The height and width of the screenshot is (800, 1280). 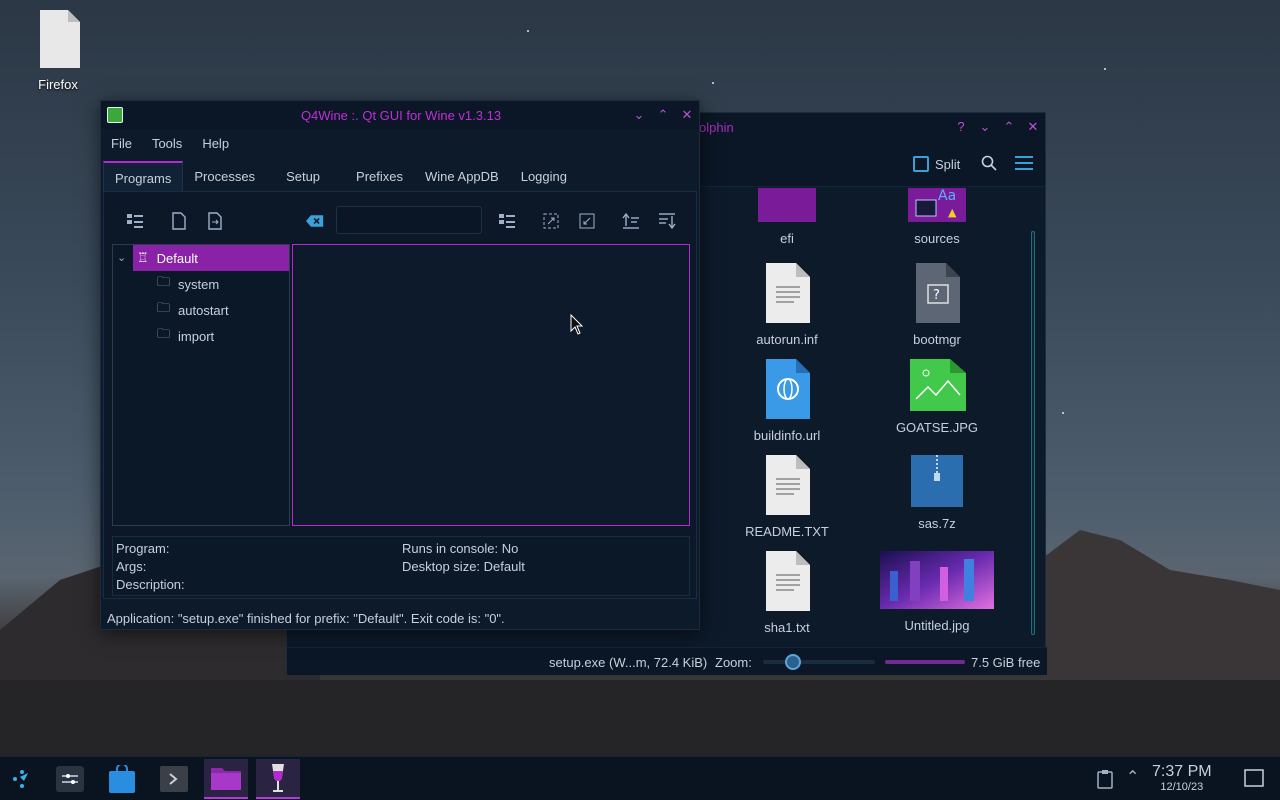 I want to click on new-document-icon, so click(x=179, y=221).